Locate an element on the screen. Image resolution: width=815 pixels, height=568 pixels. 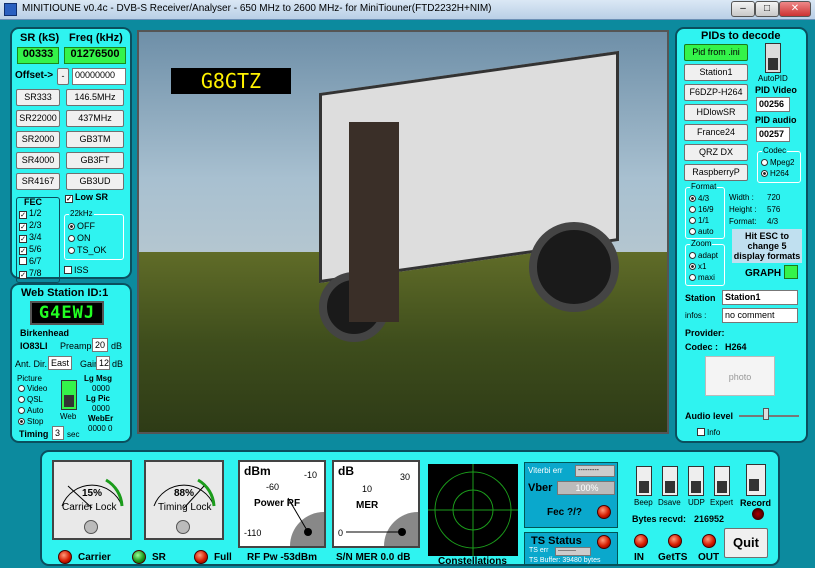
codec-title: Codec is located at coordinates (775, 150).